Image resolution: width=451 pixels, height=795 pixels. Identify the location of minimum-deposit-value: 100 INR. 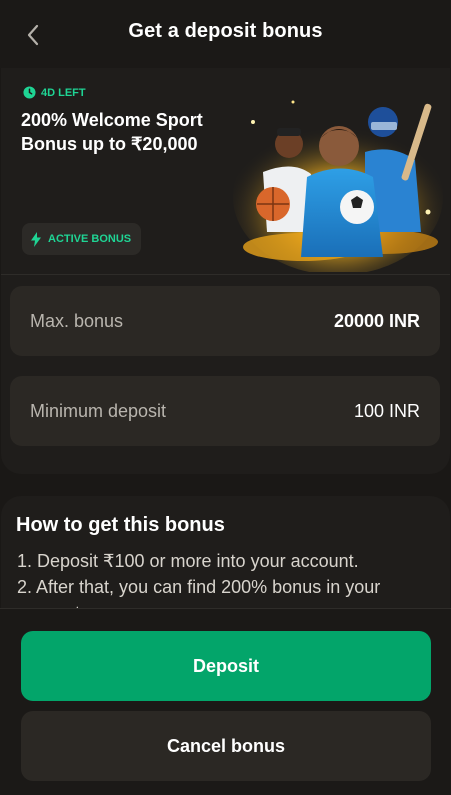
(386, 410).